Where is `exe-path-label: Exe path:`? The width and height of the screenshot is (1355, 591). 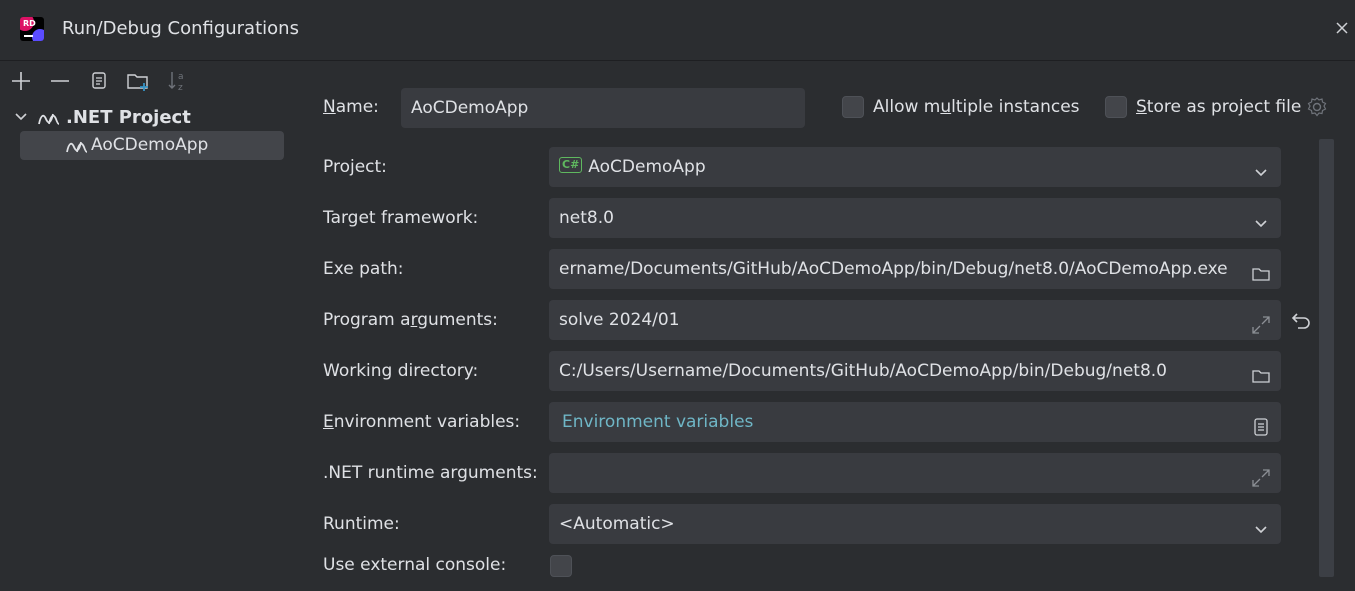 exe-path-label: Exe path: is located at coordinates (363, 269).